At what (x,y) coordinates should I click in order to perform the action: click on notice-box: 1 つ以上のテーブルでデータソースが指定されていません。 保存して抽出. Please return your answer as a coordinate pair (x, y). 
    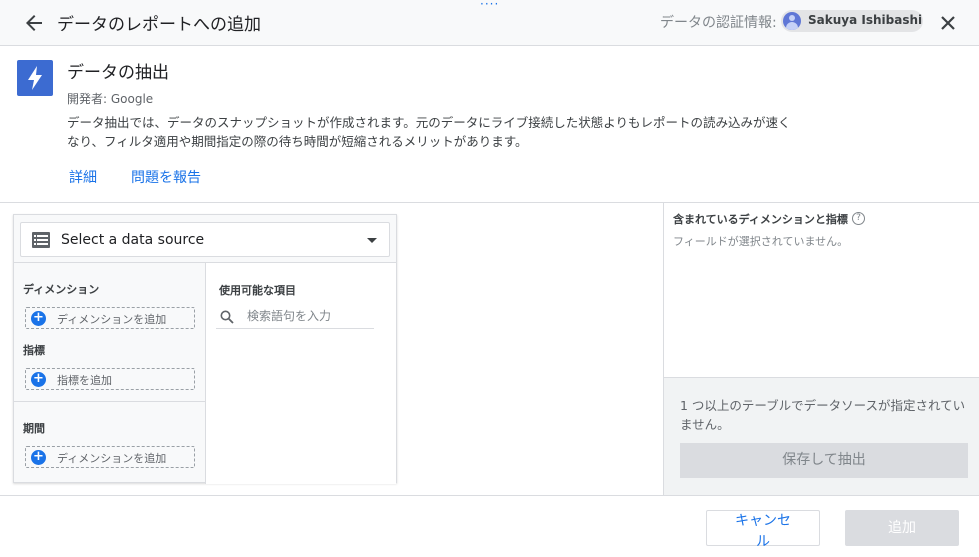
    Looking at the image, I should click on (821, 436).